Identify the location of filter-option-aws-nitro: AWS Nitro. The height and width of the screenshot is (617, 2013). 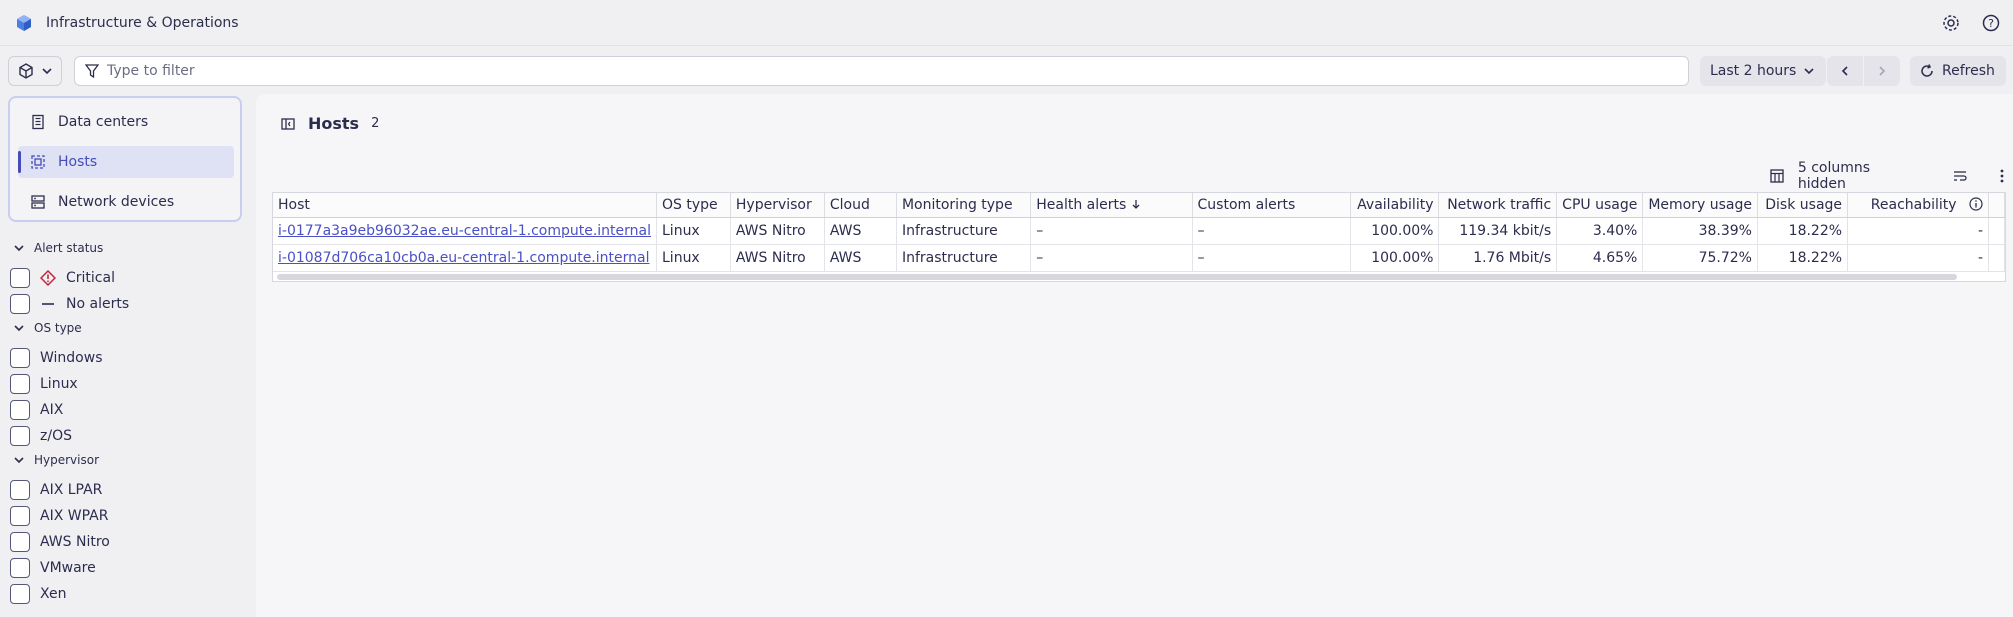
(60, 542).